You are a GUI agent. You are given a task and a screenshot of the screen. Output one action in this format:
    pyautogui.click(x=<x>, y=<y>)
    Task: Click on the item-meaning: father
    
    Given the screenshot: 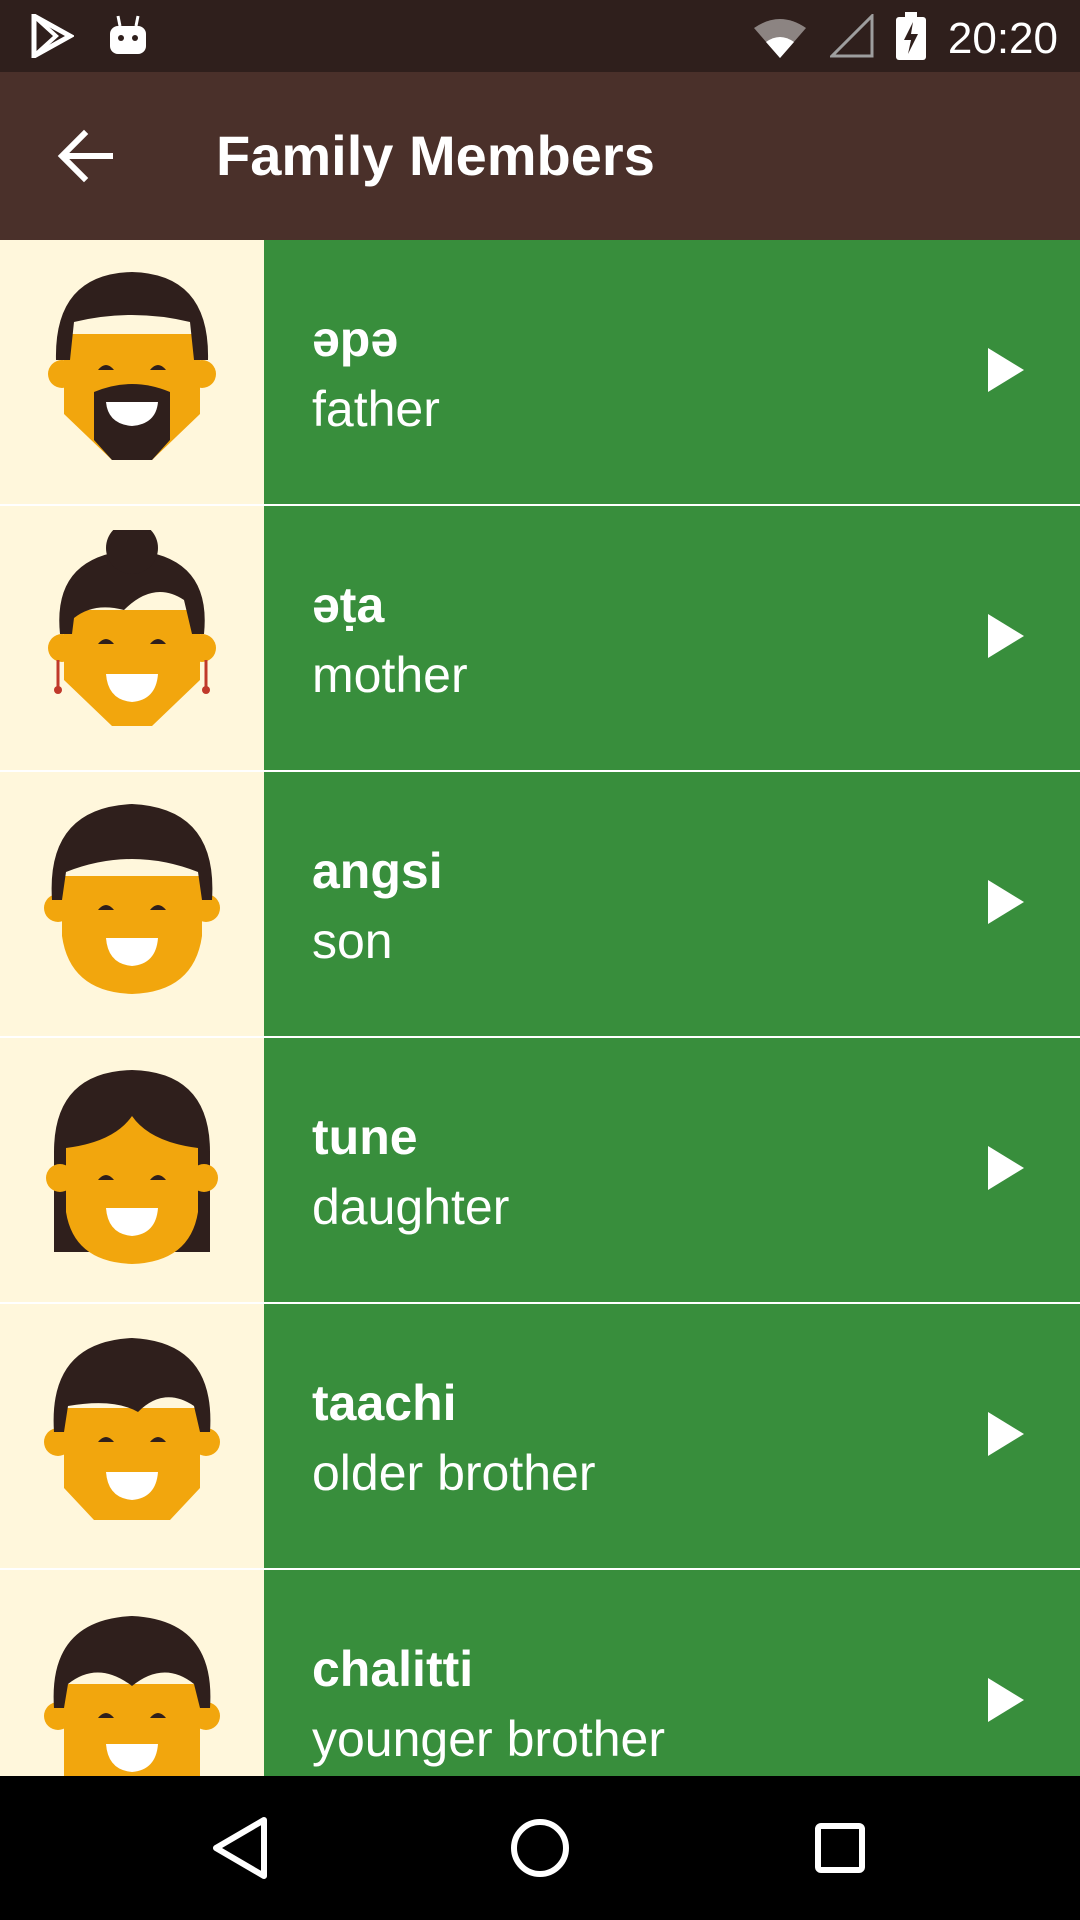 What is the action you would take?
    pyautogui.click(x=376, y=409)
    